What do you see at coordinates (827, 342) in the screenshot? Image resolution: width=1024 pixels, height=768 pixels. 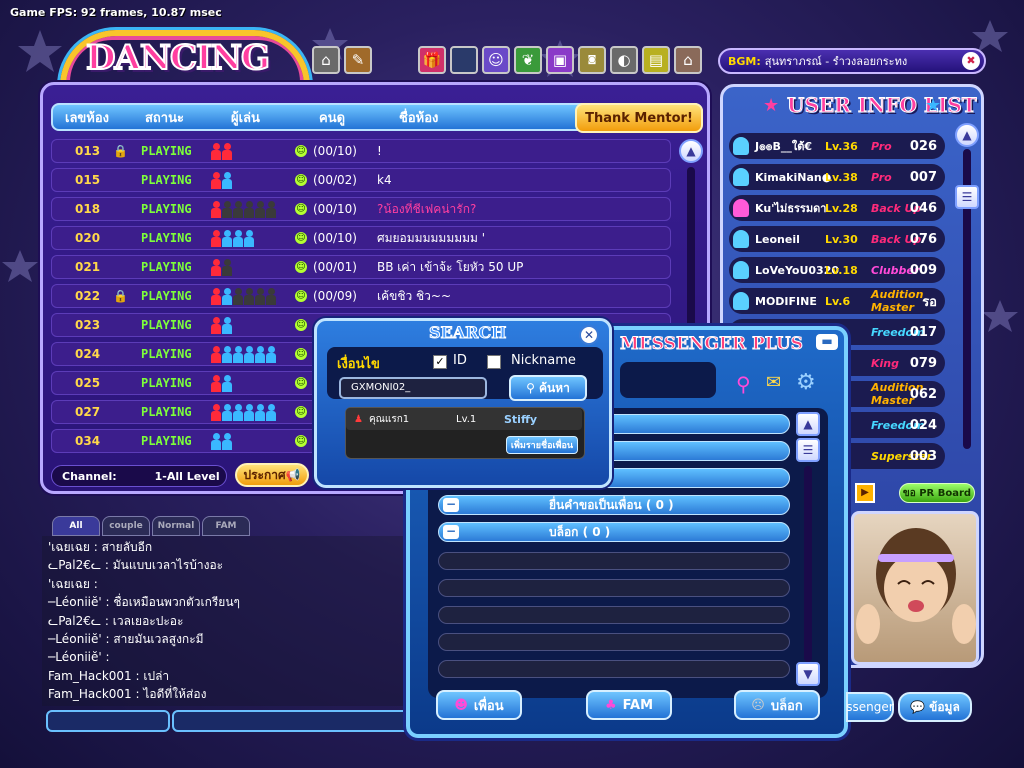 I see `minimize-icon: ▬` at bounding box center [827, 342].